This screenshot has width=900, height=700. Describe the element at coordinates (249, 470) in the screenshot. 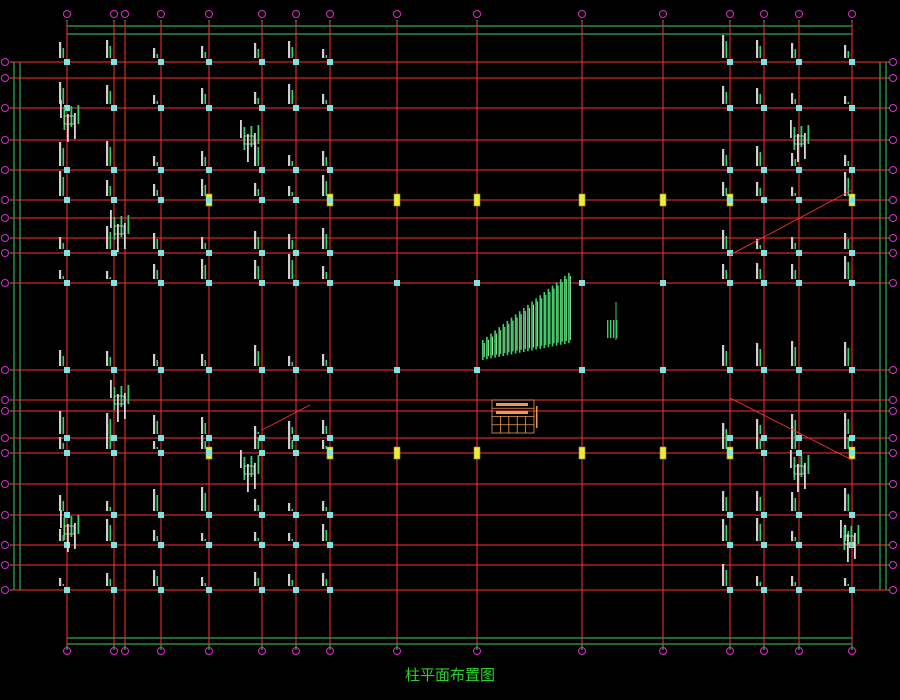

I see `annotation-box` at that location.